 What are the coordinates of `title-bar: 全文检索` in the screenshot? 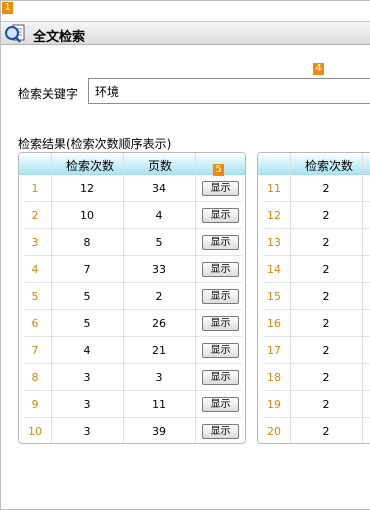 It's located at (185, 33).